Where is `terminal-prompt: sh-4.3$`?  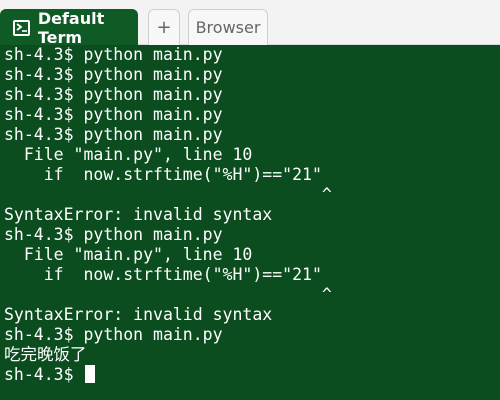
terminal-prompt: sh-4.3$ is located at coordinates (39, 374).